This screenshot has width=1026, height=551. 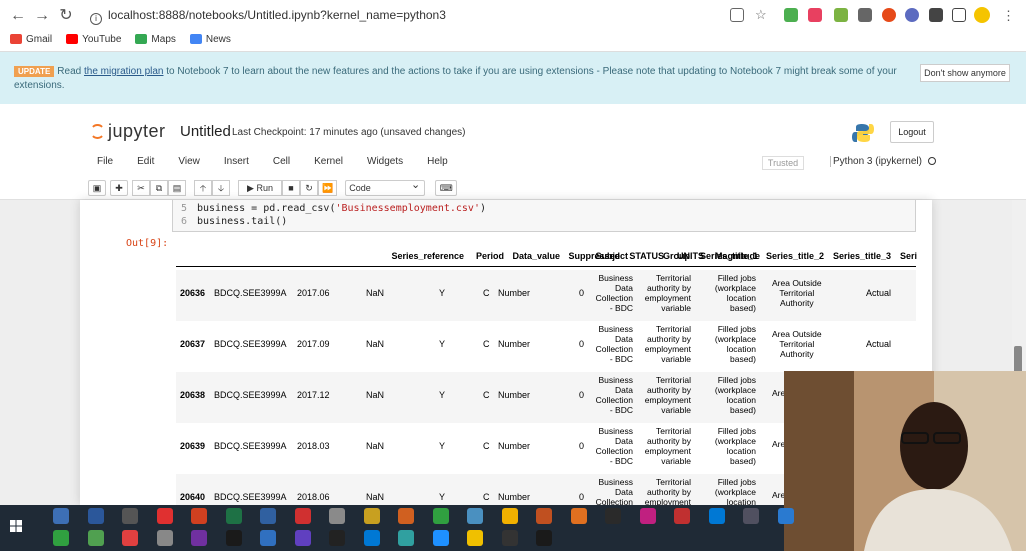 I want to click on cut-icon: ✂, so click(x=141, y=188).